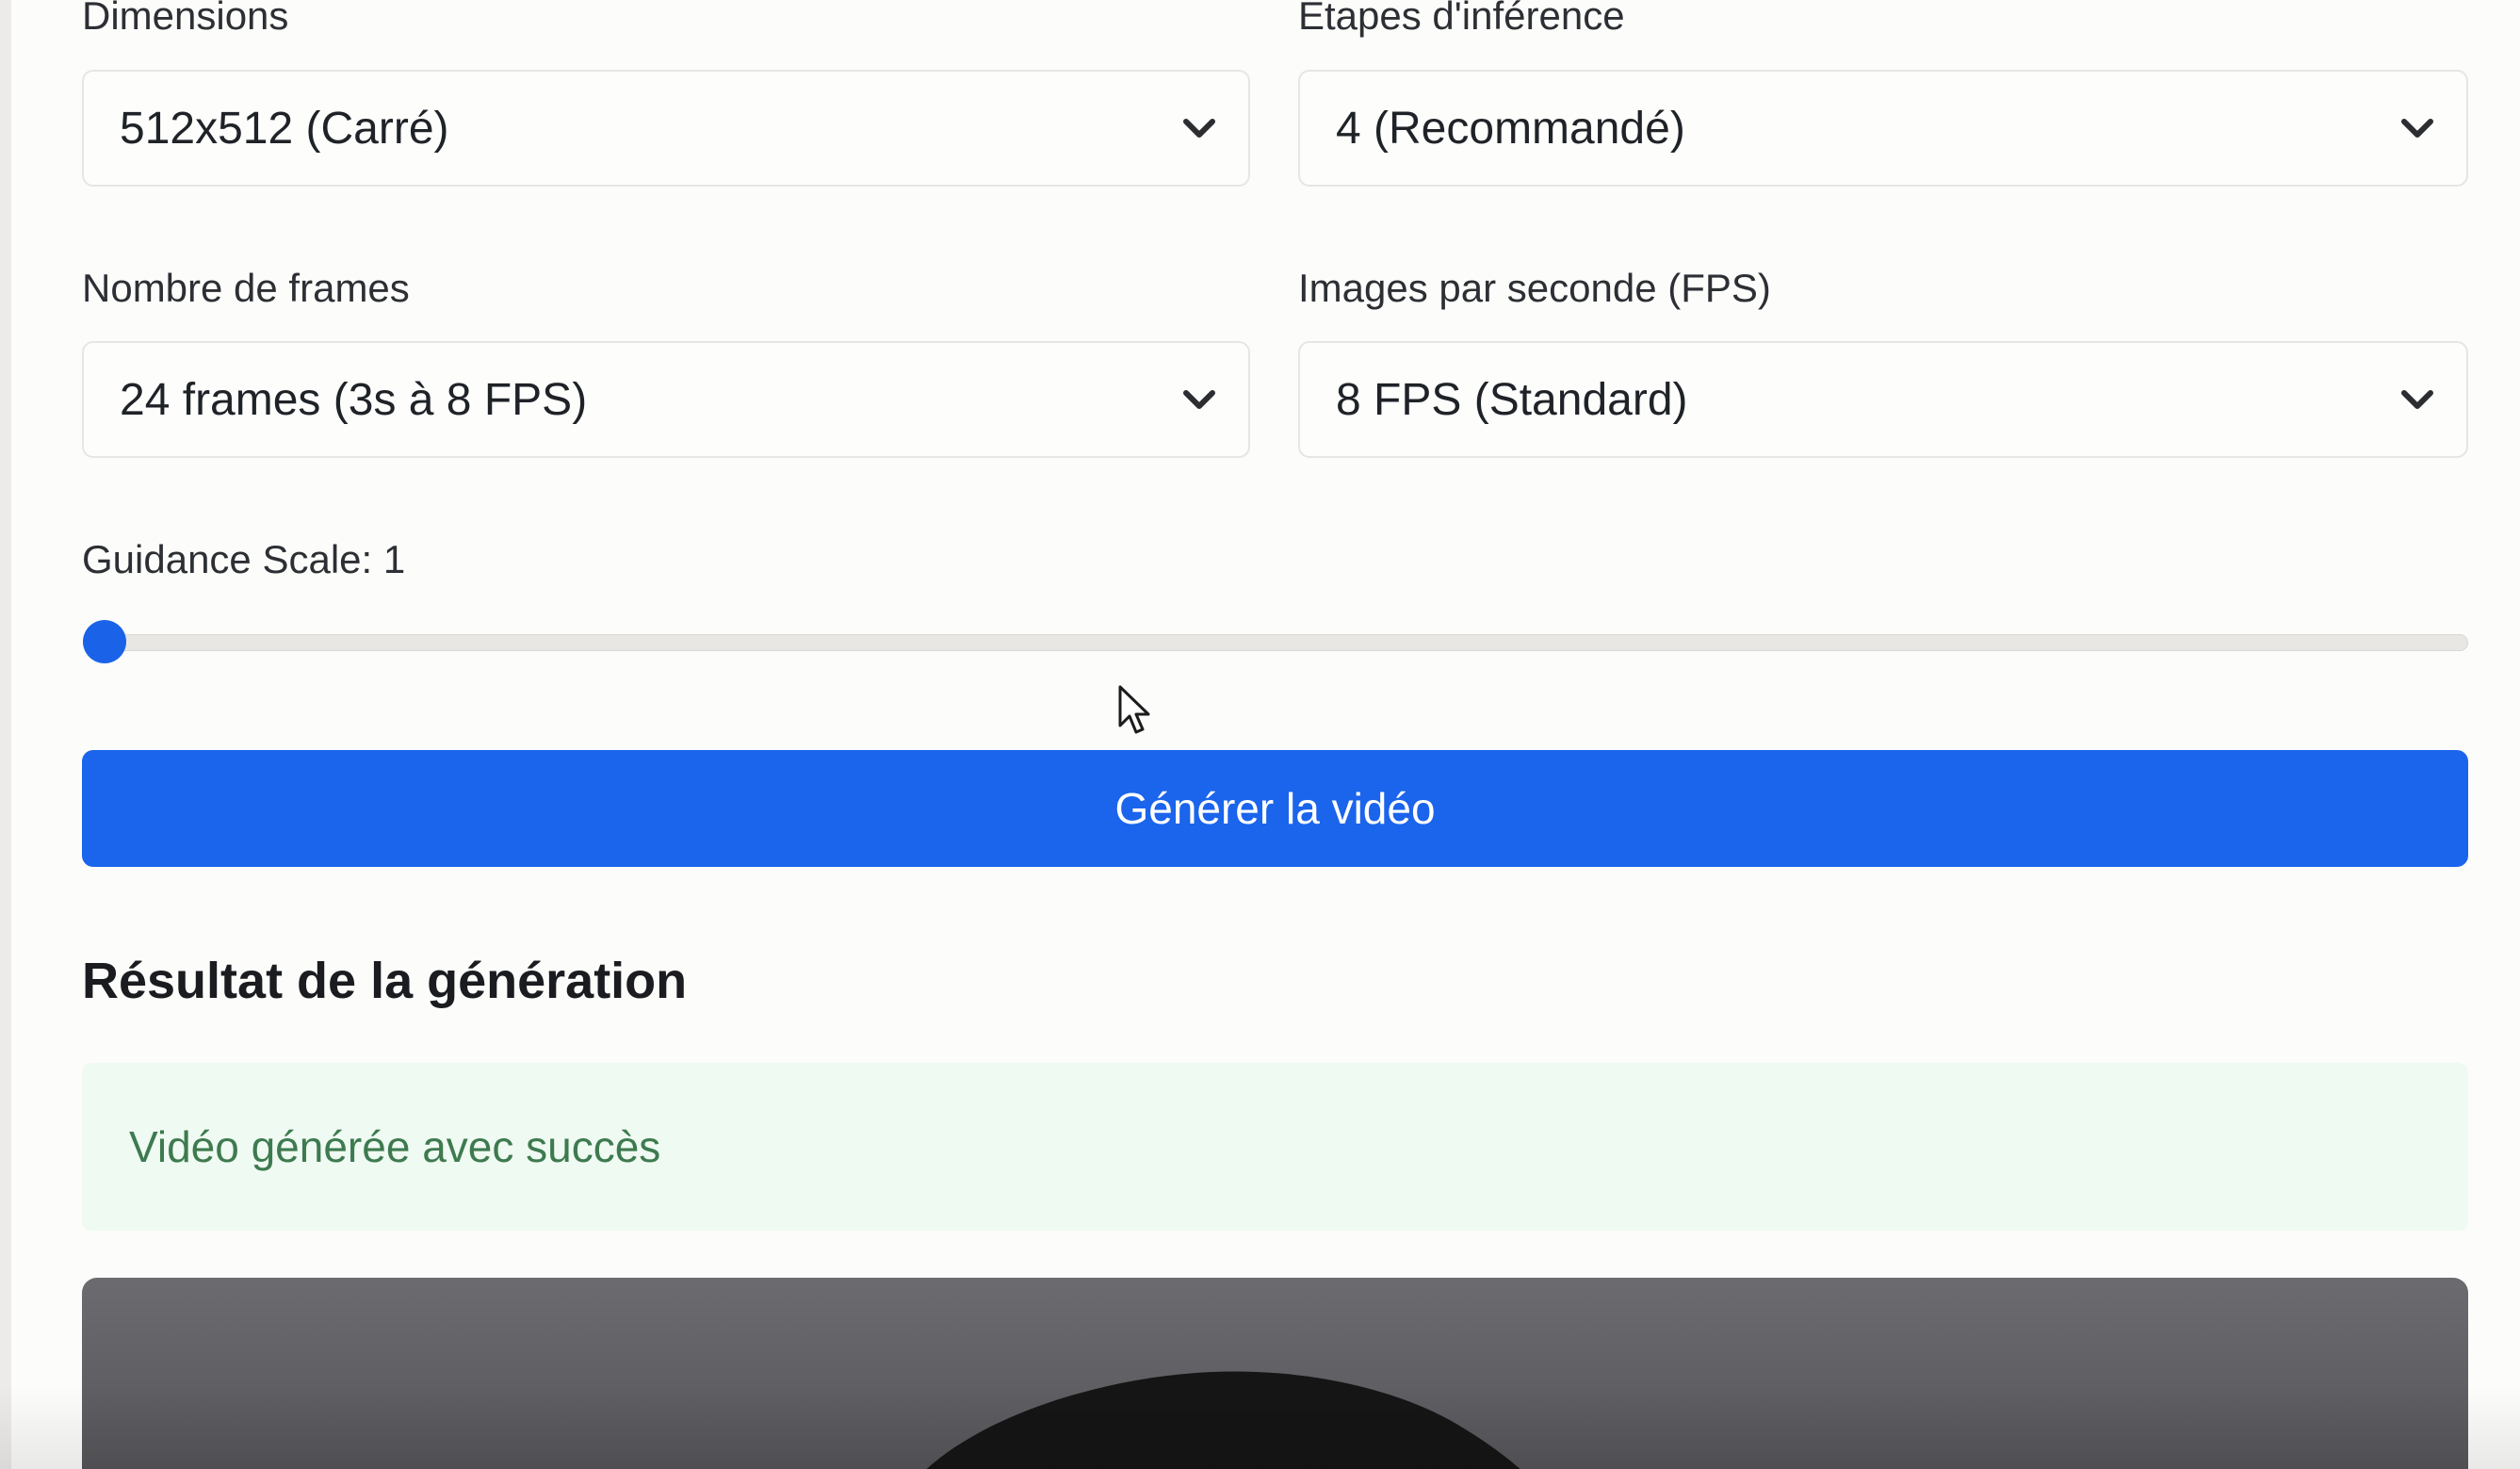  What do you see at coordinates (244, 559) in the screenshot?
I see `guidance-label: Guidance Scale: 1` at bounding box center [244, 559].